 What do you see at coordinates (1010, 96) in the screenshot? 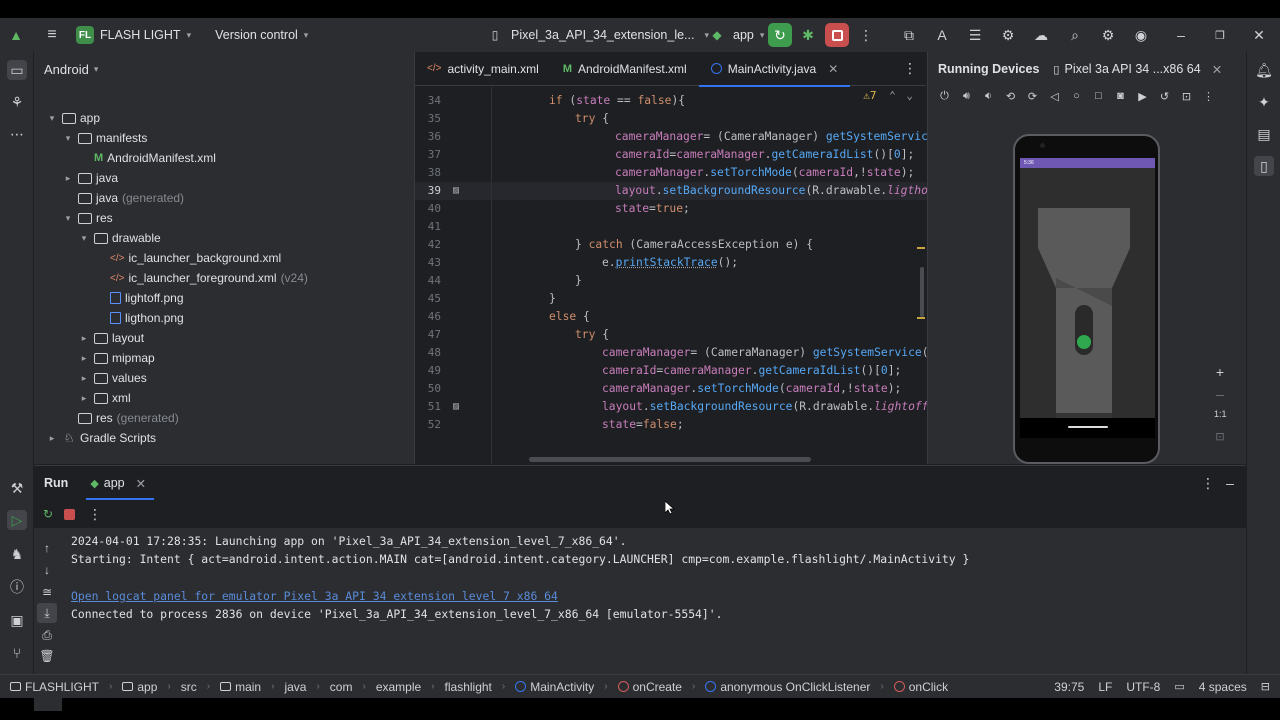
I see `rotate-left-icon: ⟲` at bounding box center [1010, 96].